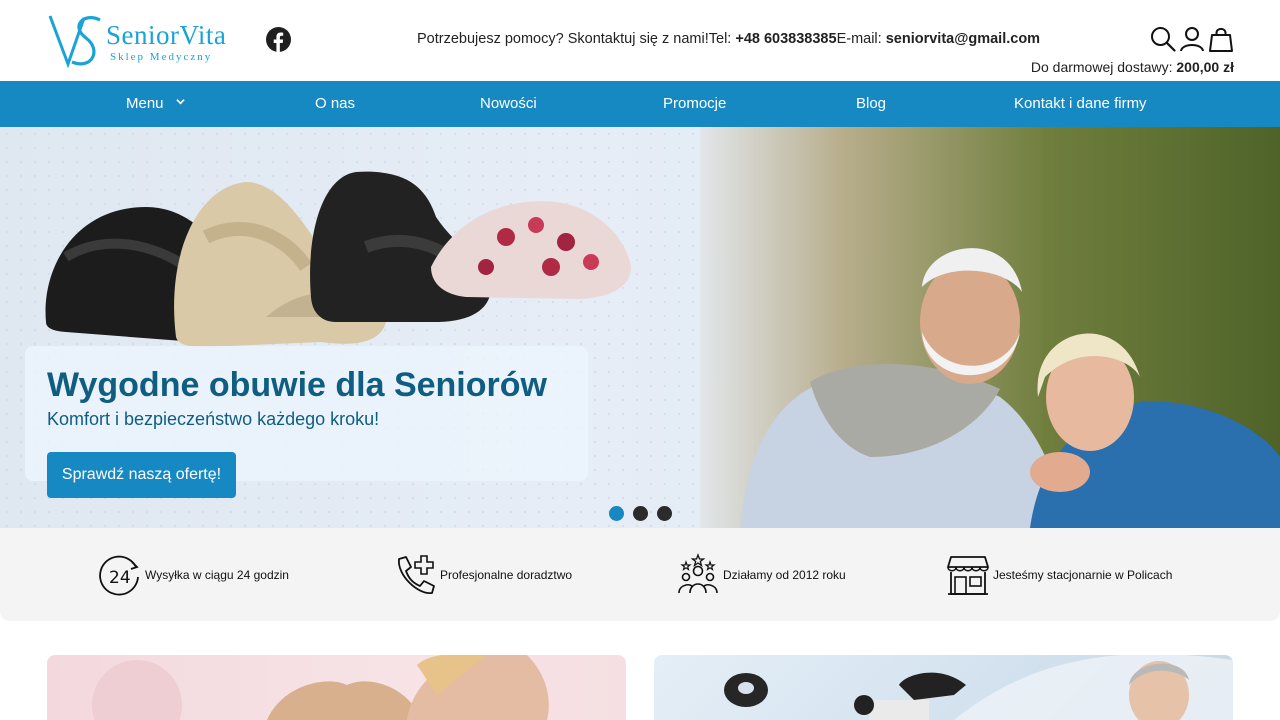  Describe the element at coordinates (1083, 575) in the screenshot. I see `feature-label: Jesteśmy stacjonarnie w Policach` at that location.